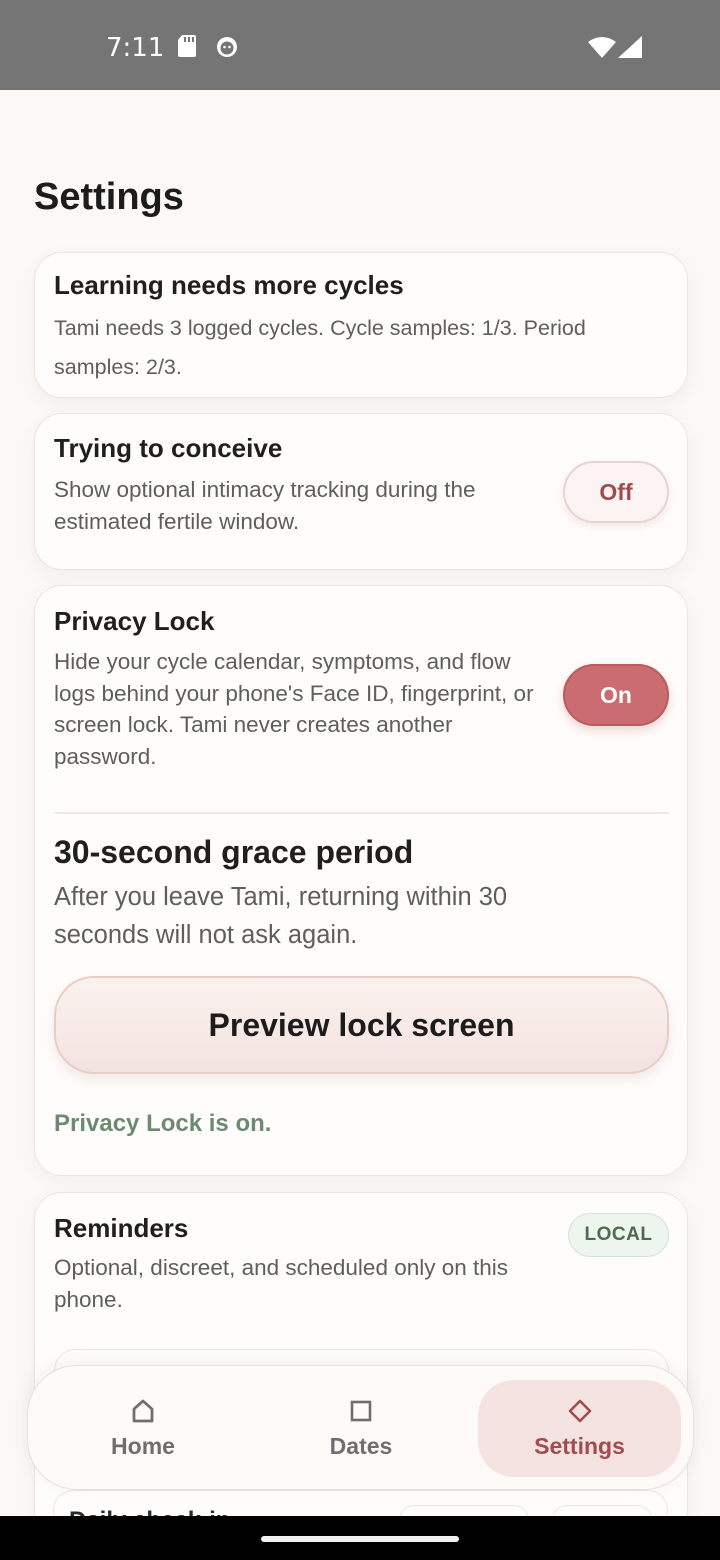 Image resolution: width=720 pixels, height=1560 pixels. What do you see at coordinates (163, 1123) in the screenshot?
I see `privacy-lock-status: Privacy Lock is on.` at bounding box center [163, 1123].